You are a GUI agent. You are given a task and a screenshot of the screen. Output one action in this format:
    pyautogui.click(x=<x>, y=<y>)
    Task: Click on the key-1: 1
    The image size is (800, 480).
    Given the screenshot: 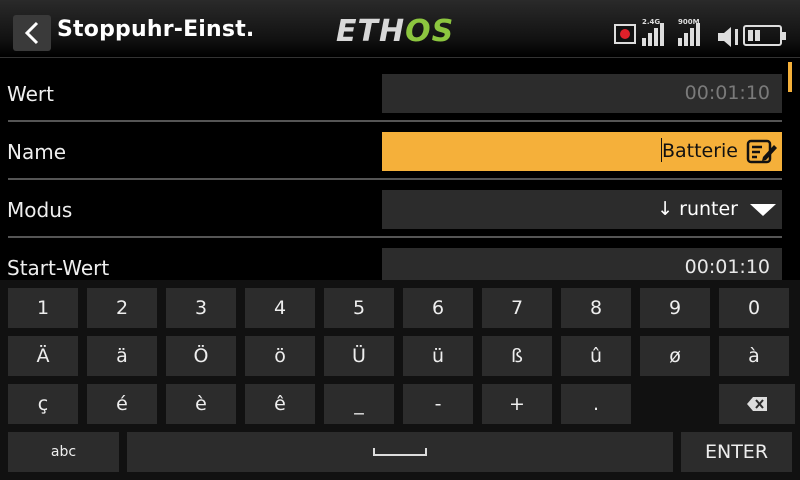 What is the action you would take?
    pyautogui.click(x=43, y=308)
    